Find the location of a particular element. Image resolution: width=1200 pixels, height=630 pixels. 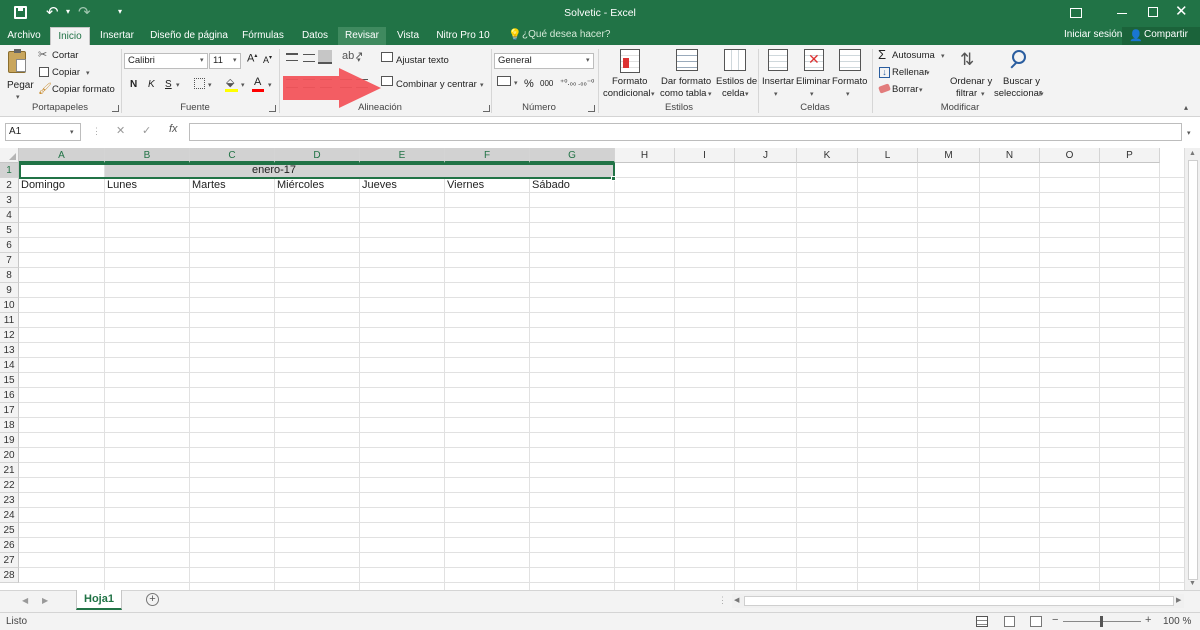

format-cells-button: Formato ▾ is located at coordinates (850, 74).